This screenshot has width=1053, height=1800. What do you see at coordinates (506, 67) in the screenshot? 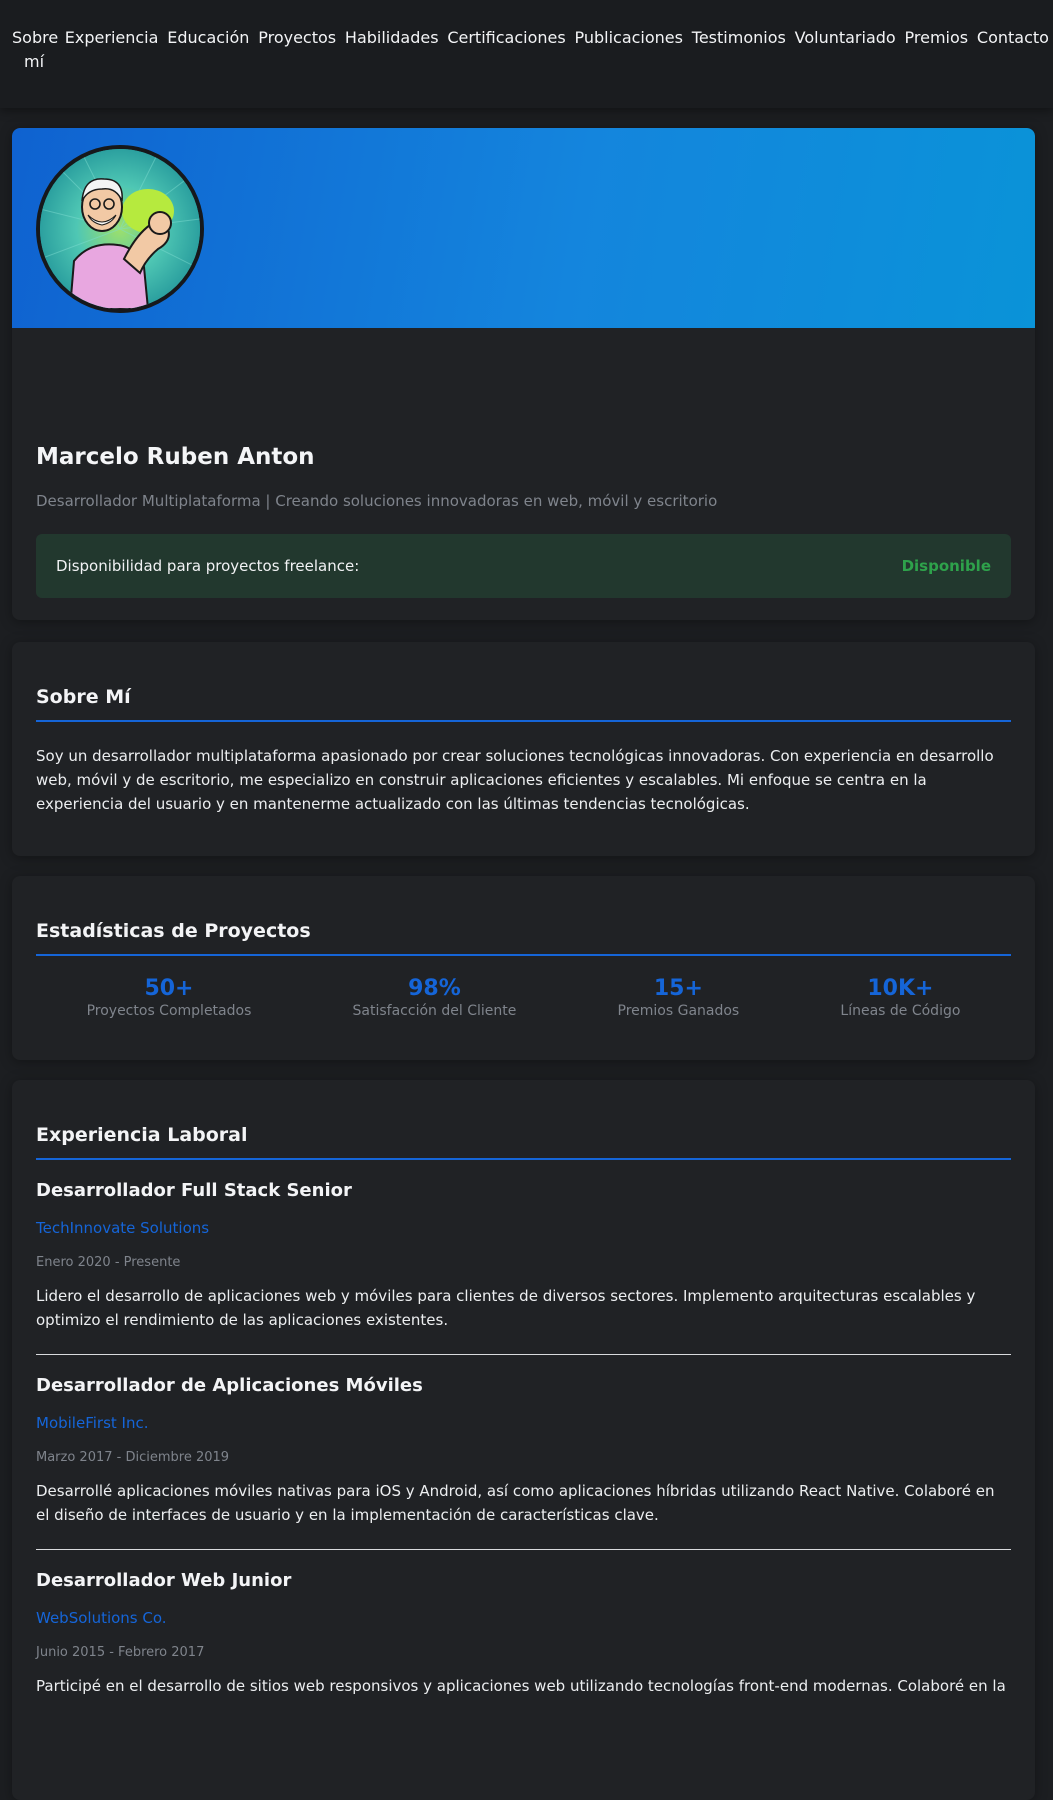
I see `nav-link-certificaciones: Certificaciones` at bounding box center [506, 67].